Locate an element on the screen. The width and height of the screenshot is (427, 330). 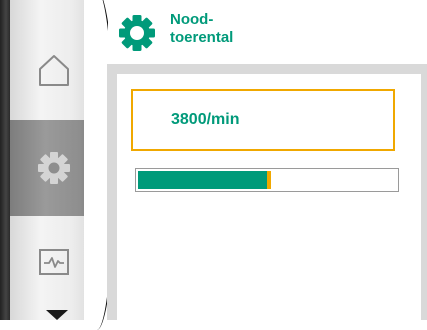
progress-fill is located at coordinates (202, 180).